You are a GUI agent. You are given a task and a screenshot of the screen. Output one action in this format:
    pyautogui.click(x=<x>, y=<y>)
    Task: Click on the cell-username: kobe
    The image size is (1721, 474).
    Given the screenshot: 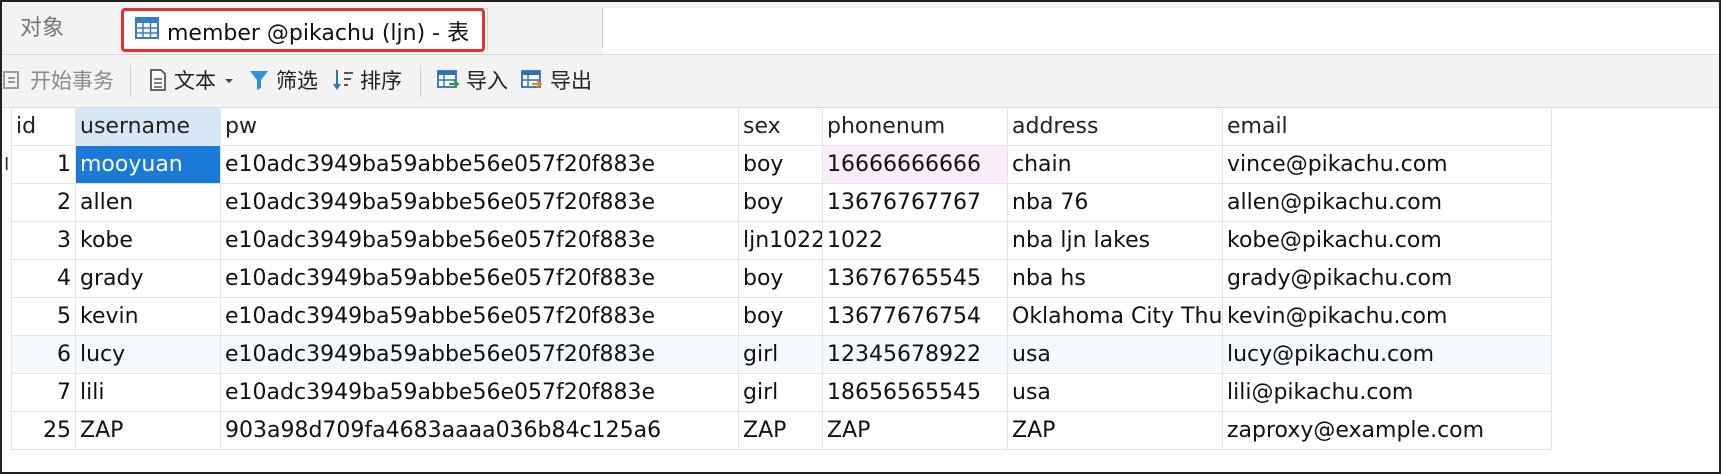 What is the action you would take?
    pyautogui.click(x=148, y=241)
    